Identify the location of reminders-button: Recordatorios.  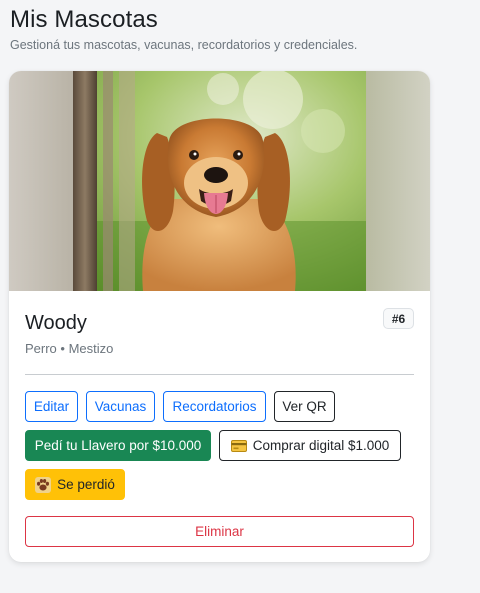
(214, 406).